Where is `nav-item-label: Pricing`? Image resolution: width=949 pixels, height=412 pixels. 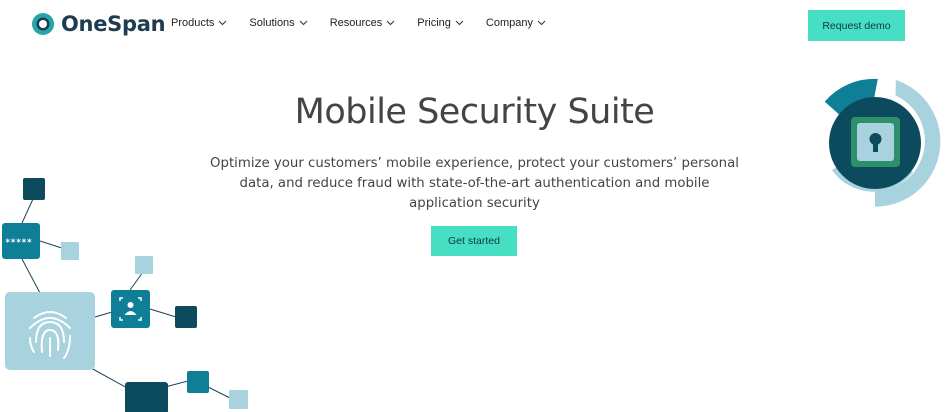 nav-item-label: Pricing is located at coordinates (434, 23).